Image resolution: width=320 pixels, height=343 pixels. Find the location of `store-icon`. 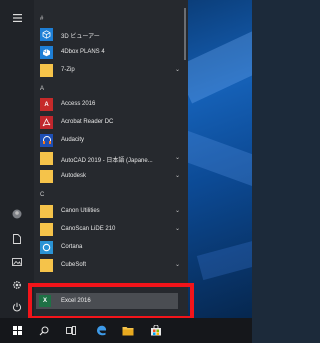

store-icon is located at coordinates (156, 330).